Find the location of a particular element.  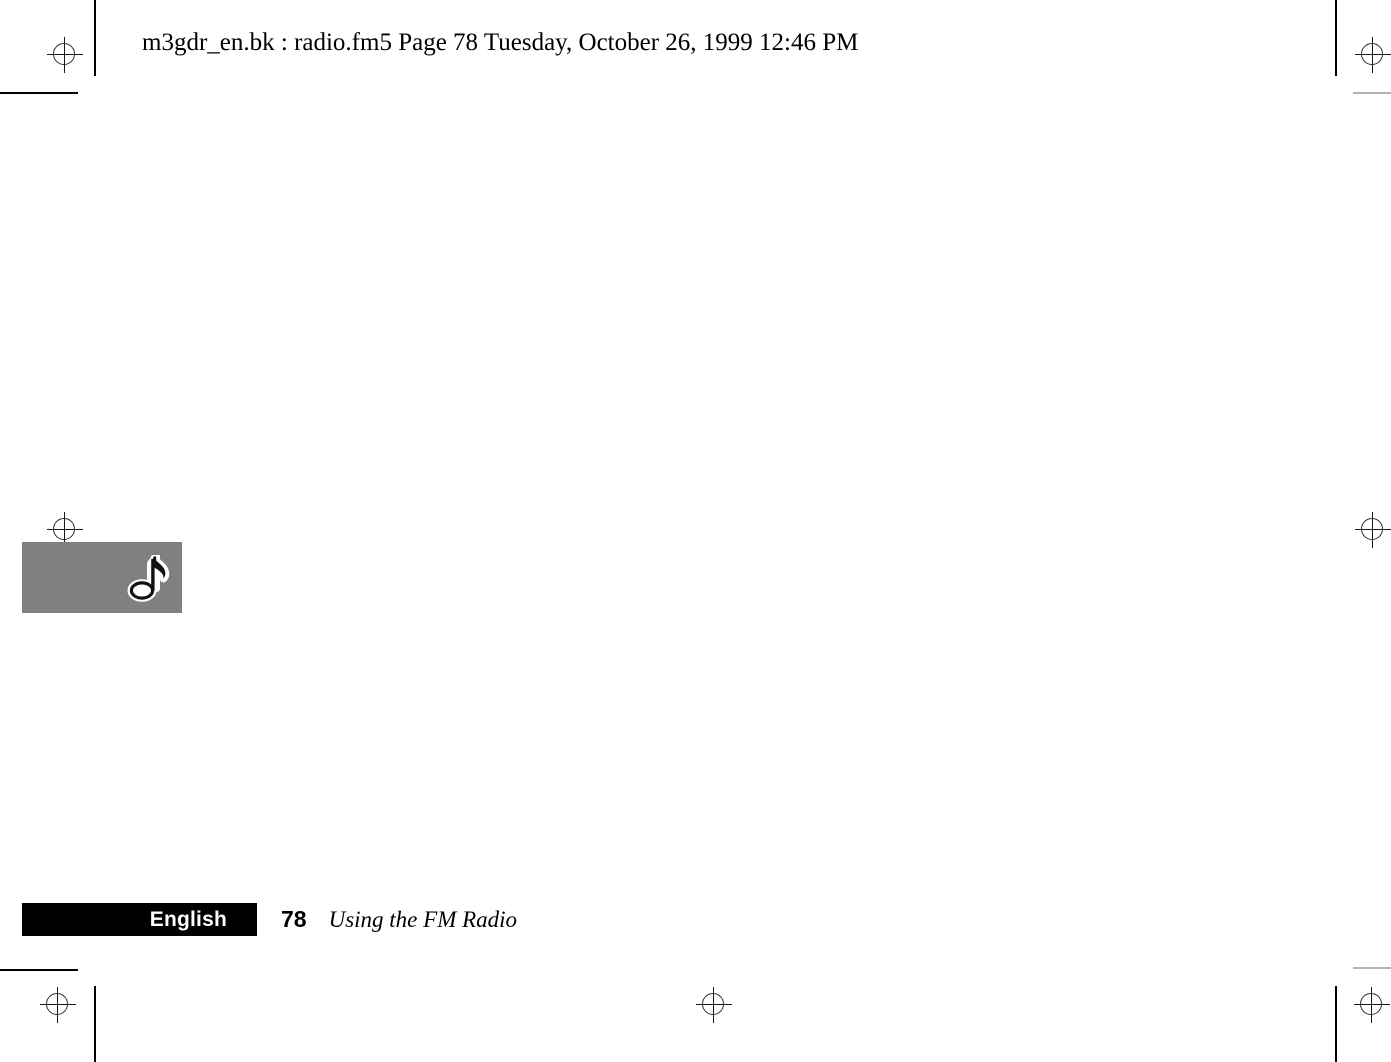

crop-mark-horizontal-top-left is located at coordinates (39, 93).